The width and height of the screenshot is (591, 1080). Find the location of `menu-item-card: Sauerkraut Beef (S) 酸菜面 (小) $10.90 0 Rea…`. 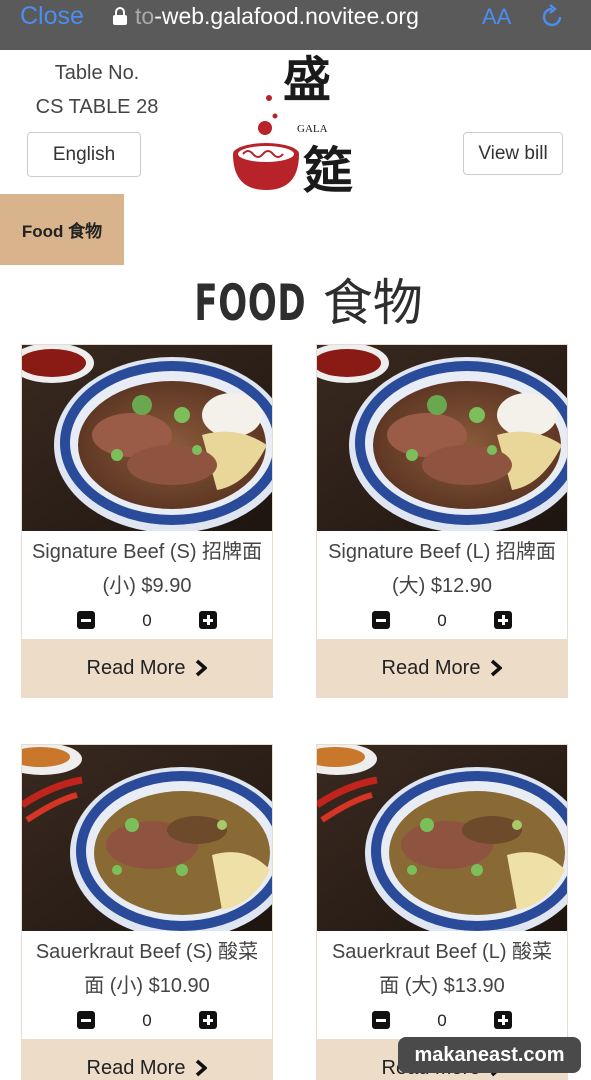

menu-item-card: Sauerkraut Beef (S) 酸菜面 (小) $10.90 0 Rea… is located at coordinates (147, 912).